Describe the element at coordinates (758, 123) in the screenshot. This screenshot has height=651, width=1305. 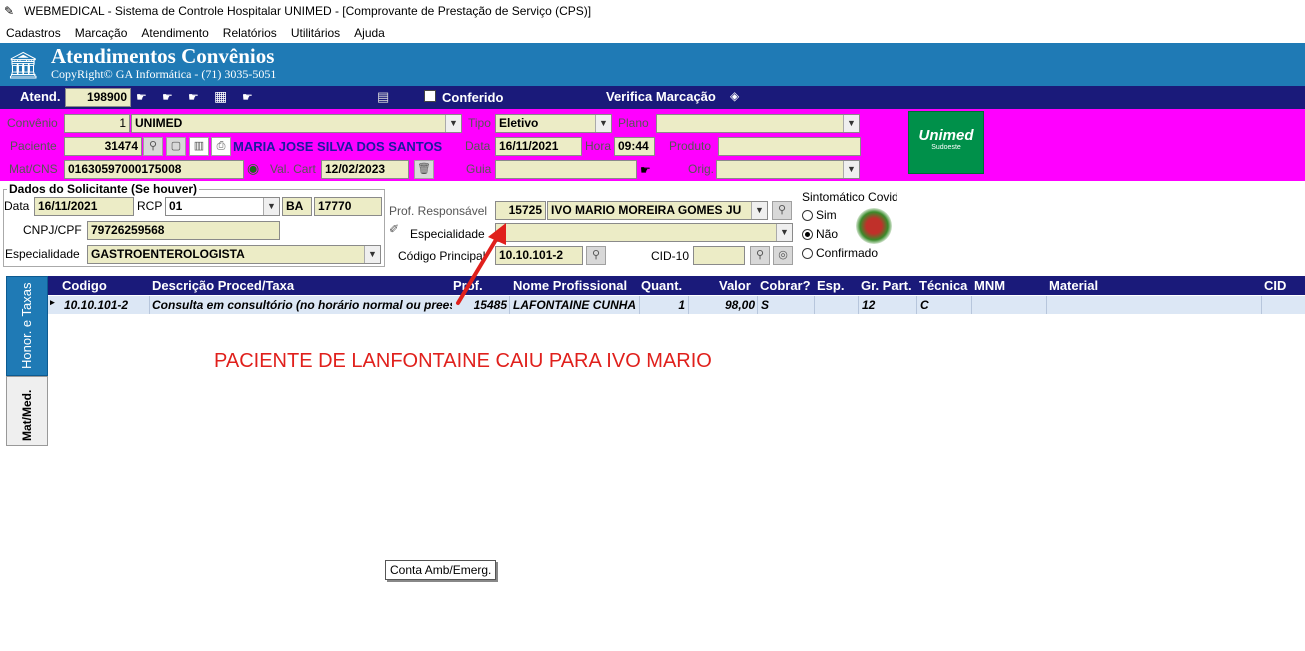
I see `plano-select: ▼` at that location.